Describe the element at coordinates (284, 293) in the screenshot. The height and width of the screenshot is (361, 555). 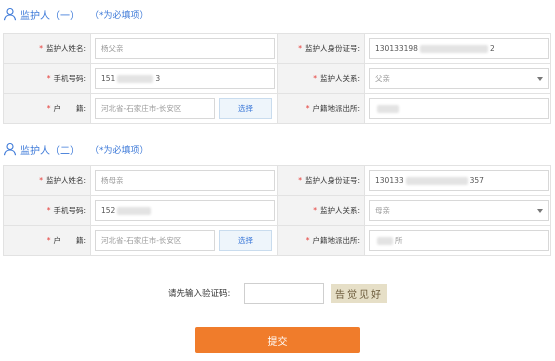
I see `captcha-input` at that location.